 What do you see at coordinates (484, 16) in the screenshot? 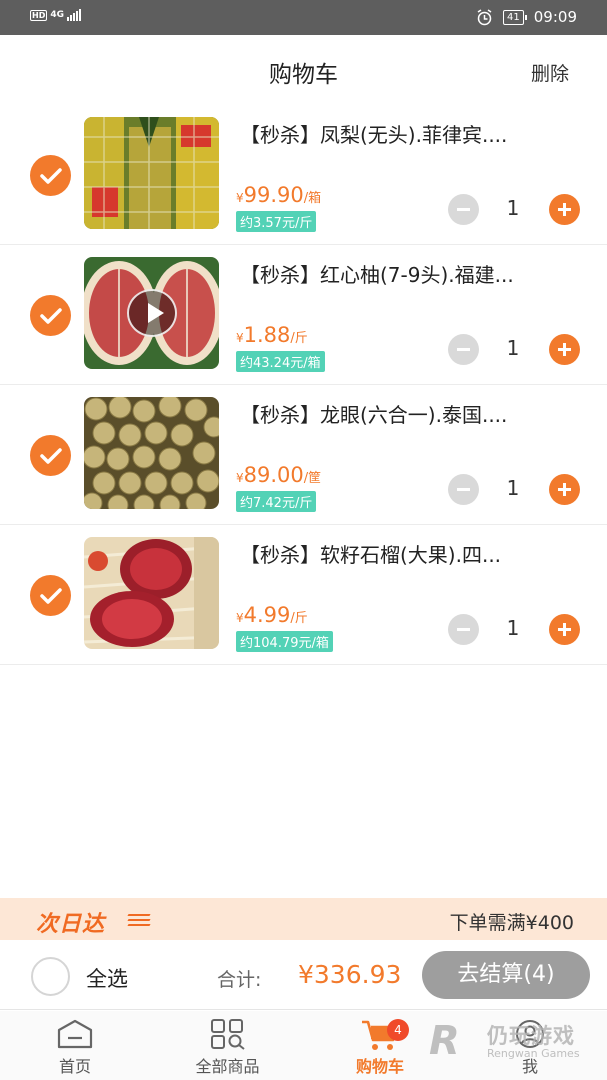
I see `alarm-icon` at bounding box center [484, 16].